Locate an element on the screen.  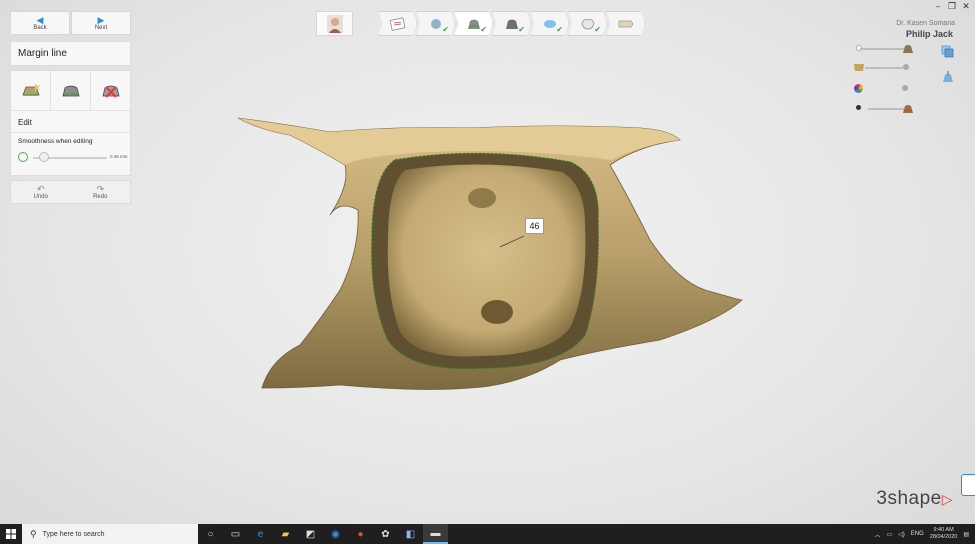
windows-logo-icon is located at coordinates (11, 534).